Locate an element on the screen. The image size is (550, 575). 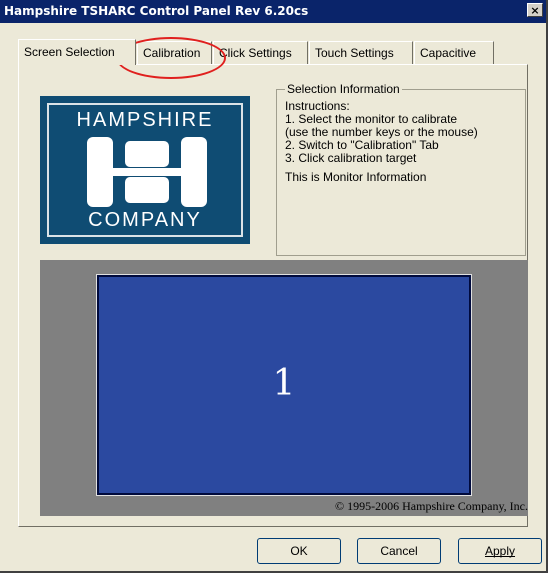
logo-frame: HAMPSHIRE COMPANY is located at coordinates (145, 170).